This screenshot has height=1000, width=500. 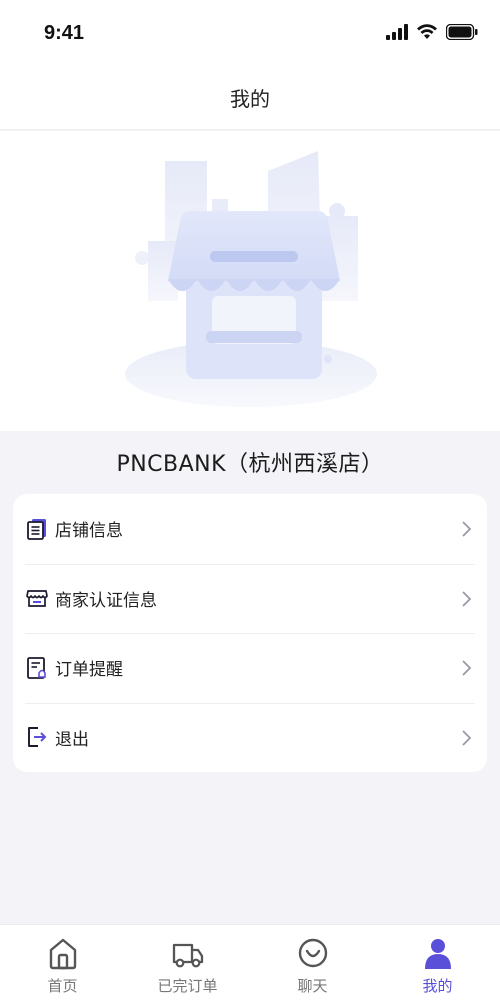 What do you see at coordinates (37, 668) in the screenshot?
I see `order-bell-icon` at bounding box center [37, 668].